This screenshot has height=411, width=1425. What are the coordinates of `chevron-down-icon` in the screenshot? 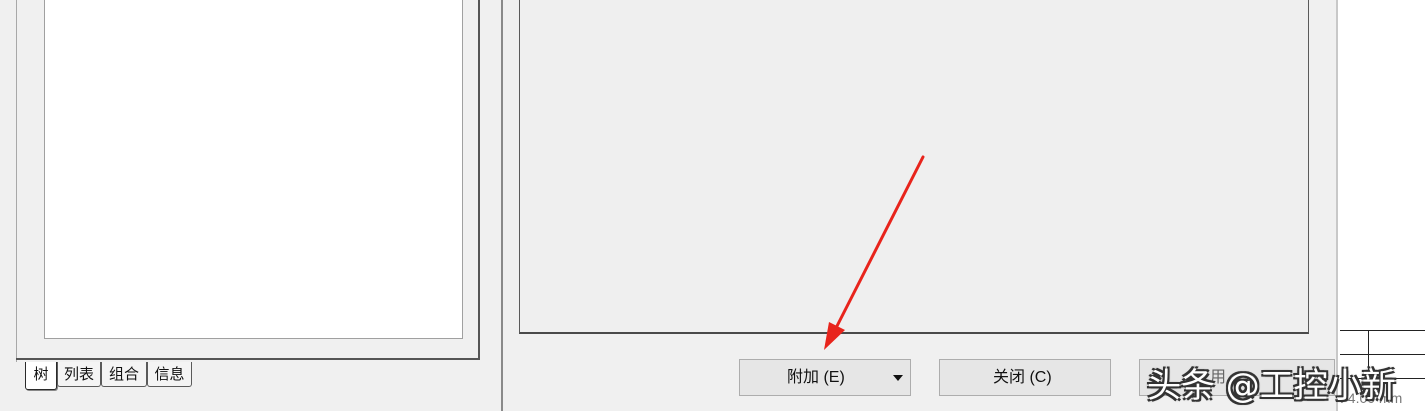 It's located at (898, 378).